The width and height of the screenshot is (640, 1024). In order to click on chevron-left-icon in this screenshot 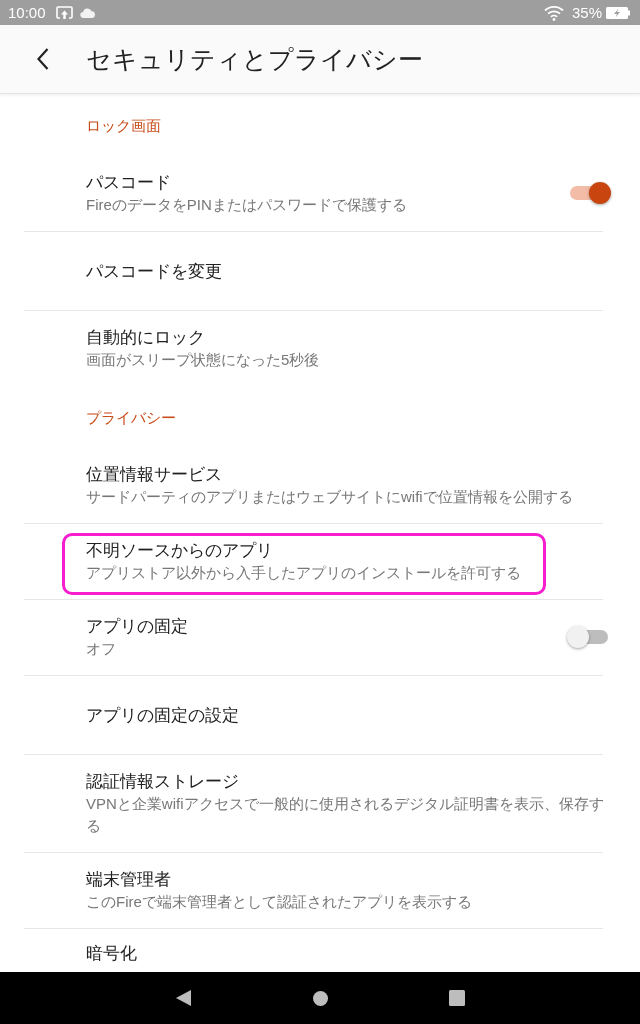, I will do `click(43, 59)`.